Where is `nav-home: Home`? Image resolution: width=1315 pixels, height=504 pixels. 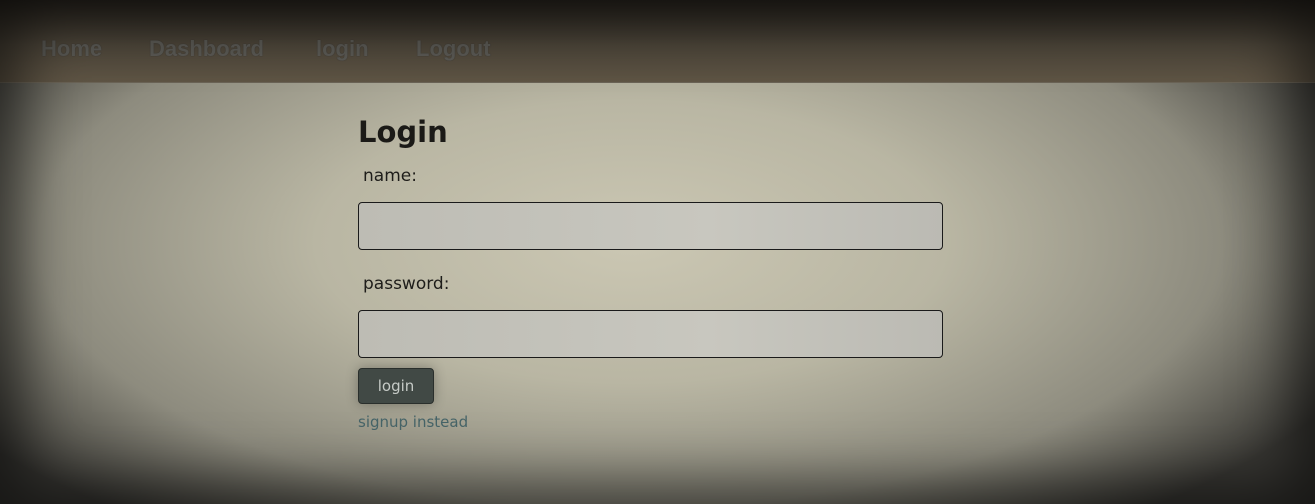 nav-home: Home is located at coordinates (71, 49).